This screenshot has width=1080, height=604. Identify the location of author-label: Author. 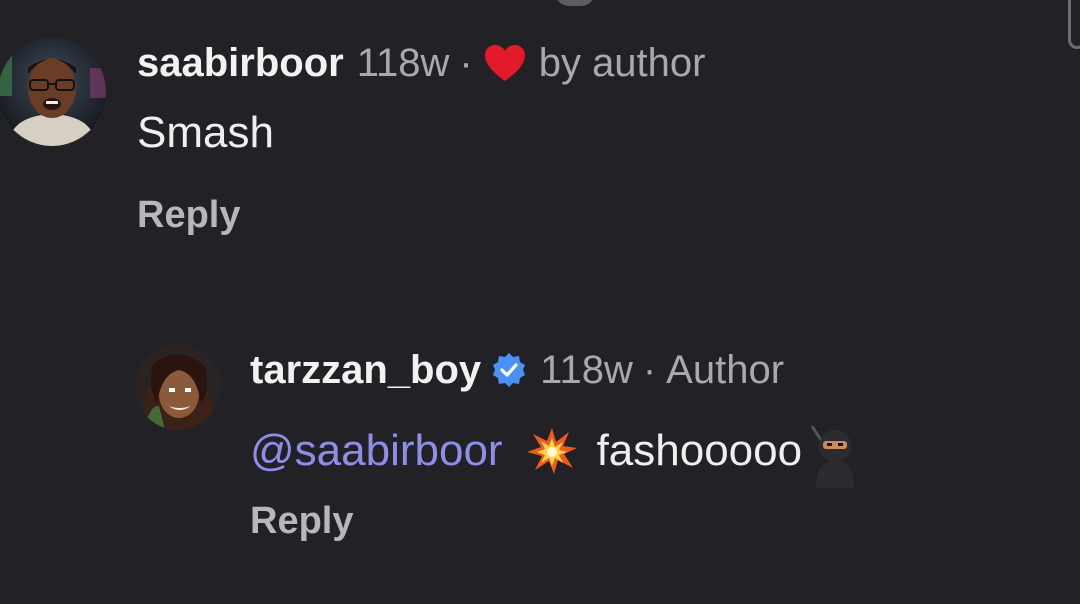
(725, 370).